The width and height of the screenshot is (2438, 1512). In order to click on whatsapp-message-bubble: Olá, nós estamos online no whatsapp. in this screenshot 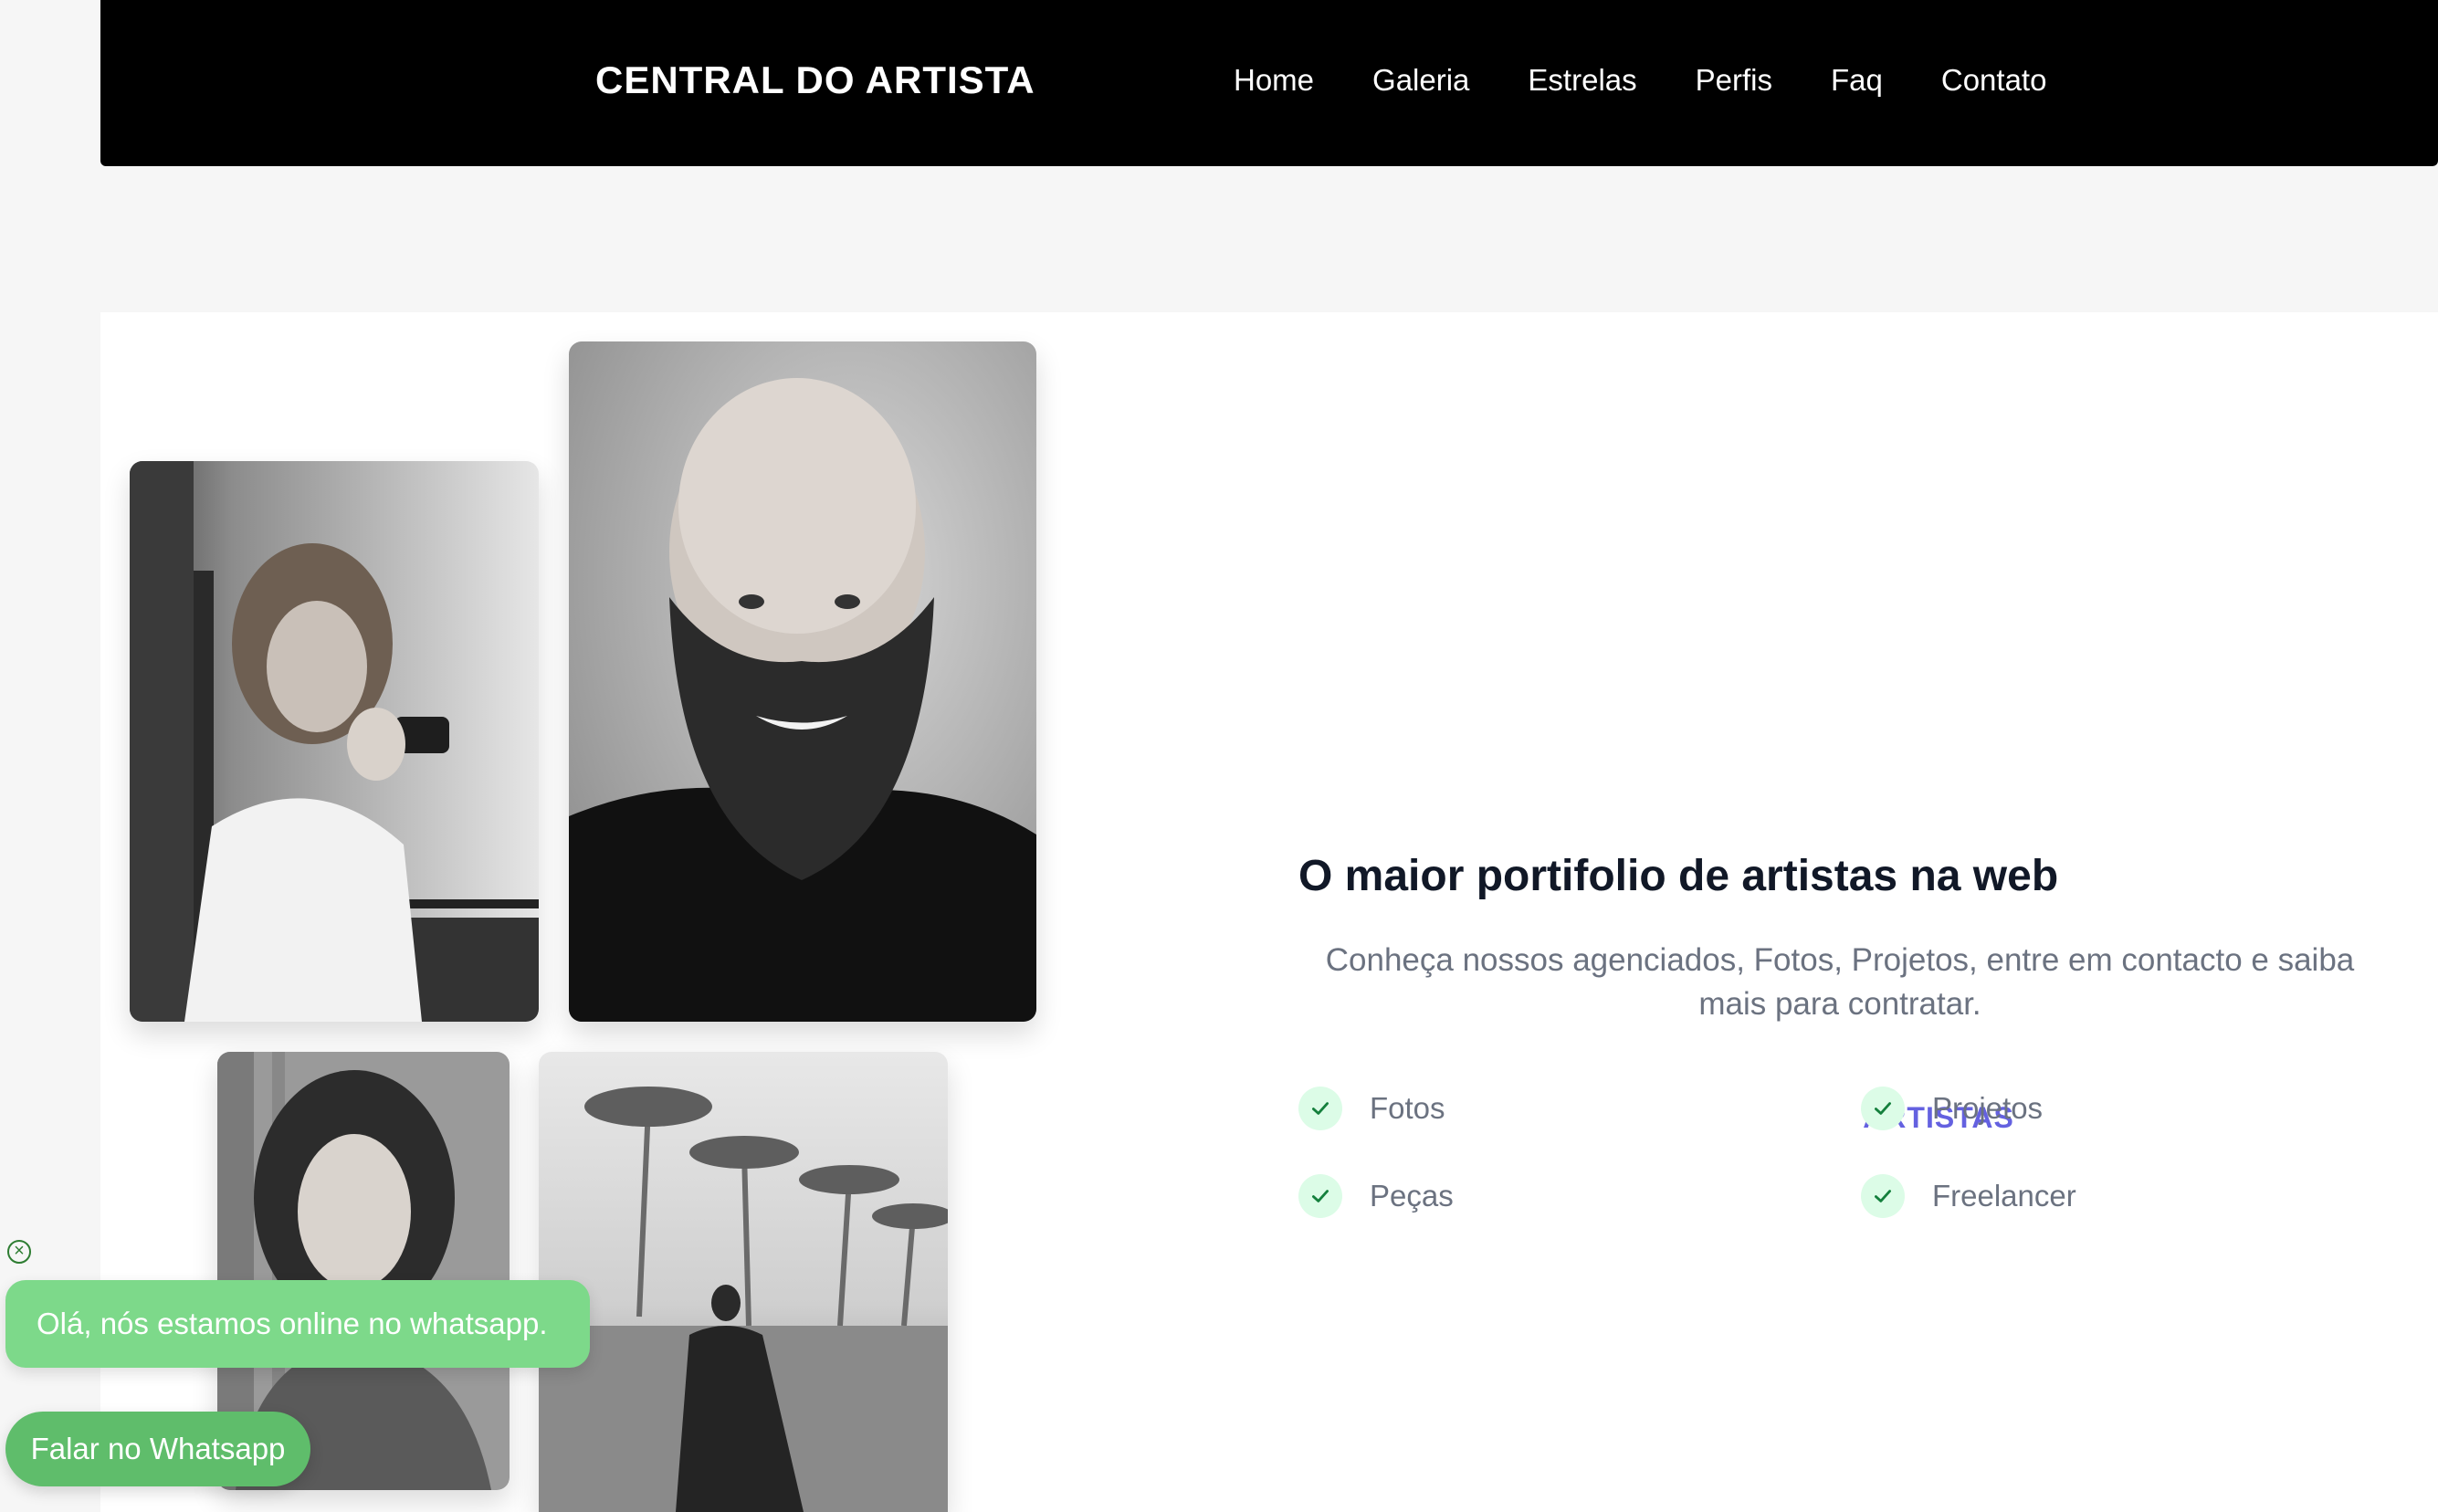, I will do `click(298, 1324)`.